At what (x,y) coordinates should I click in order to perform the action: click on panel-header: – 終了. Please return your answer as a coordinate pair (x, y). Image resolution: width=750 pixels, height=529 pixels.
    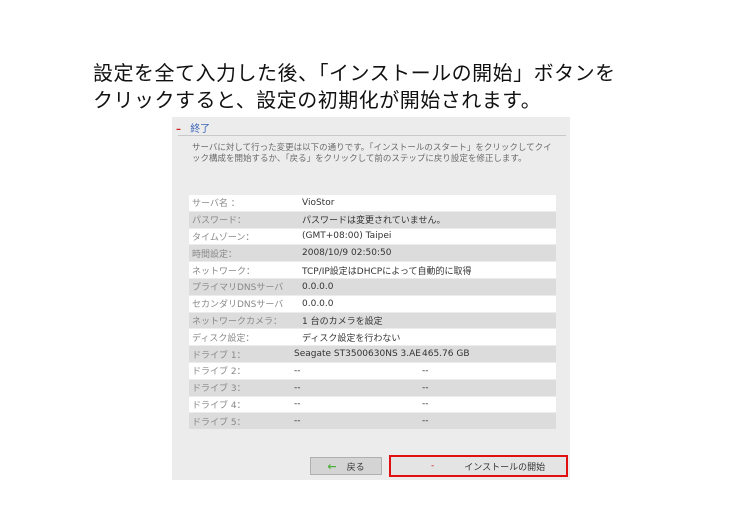
    Looking at the image, I should click on (193, 127).